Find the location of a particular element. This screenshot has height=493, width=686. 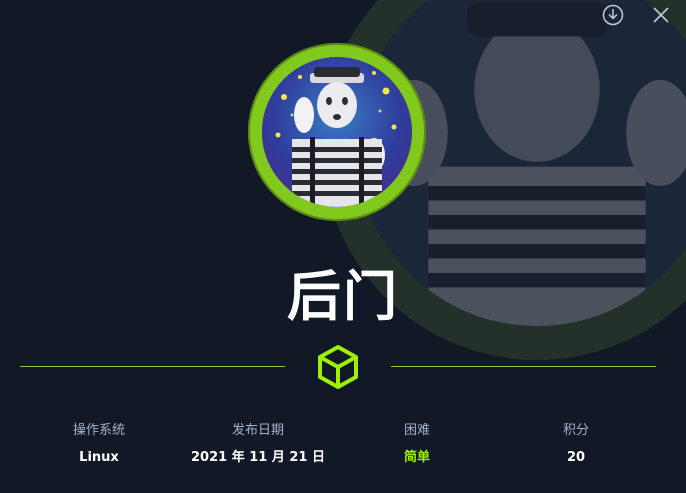

stat-label: 发布日期 is located at coordinates (257, 430).